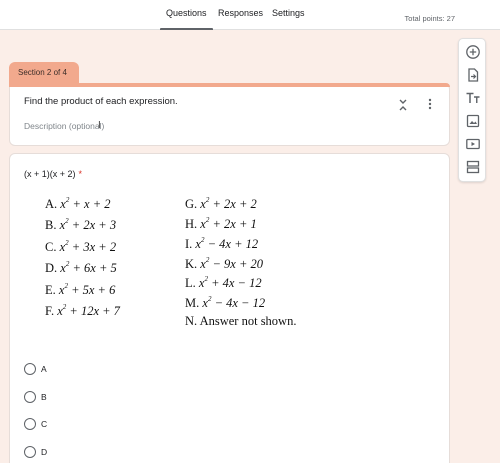  Describe the element at coordinates (81, 246) in the screenshot. I see `choice-c: C. x2 + 3x + 2` at that location.